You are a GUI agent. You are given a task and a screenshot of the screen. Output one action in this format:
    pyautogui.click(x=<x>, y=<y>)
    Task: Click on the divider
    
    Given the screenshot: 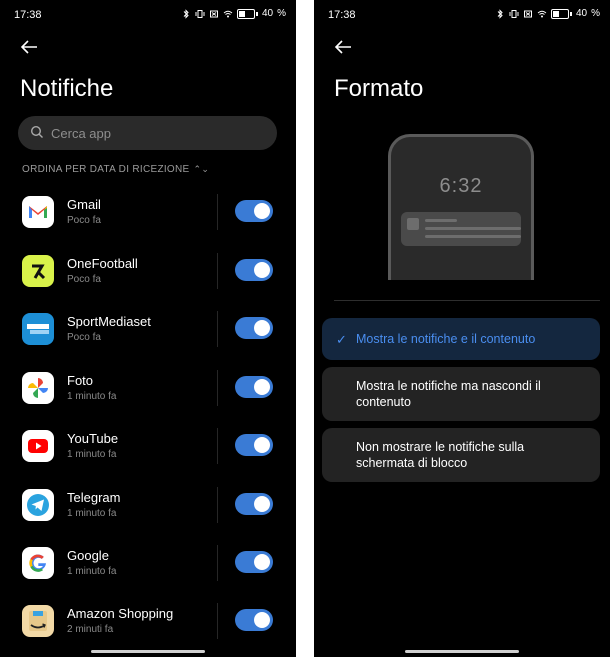 What is the action you would take?
    pyautogui.click(x=467, y=300)
    